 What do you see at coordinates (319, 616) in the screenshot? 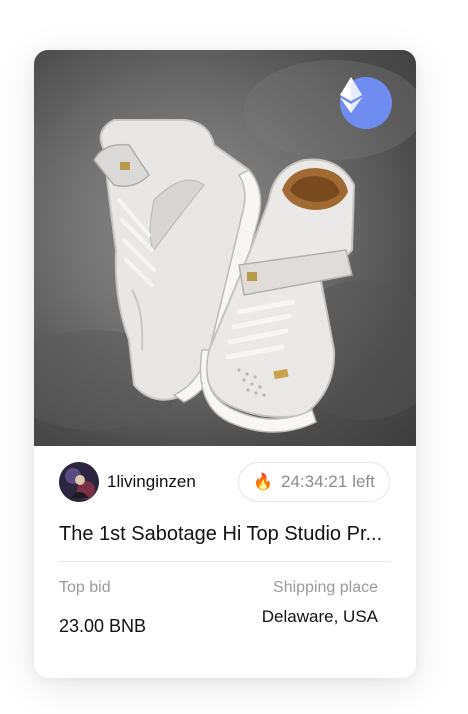
I see `shipping-value: Delaware, USA` at bounding box center [319, 616].